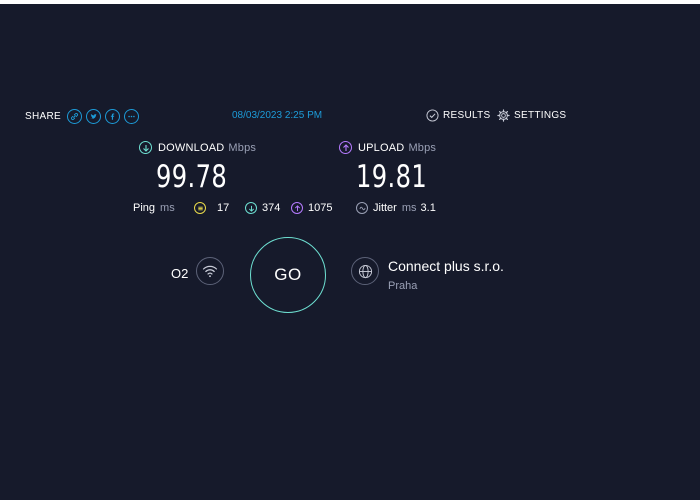 The height and width of the screenshot is (500, 700). What do you see at coordinates (381, 147) in the screenshot?
I see `upload-label: UPLOAD` at bounding box center [381, 147].